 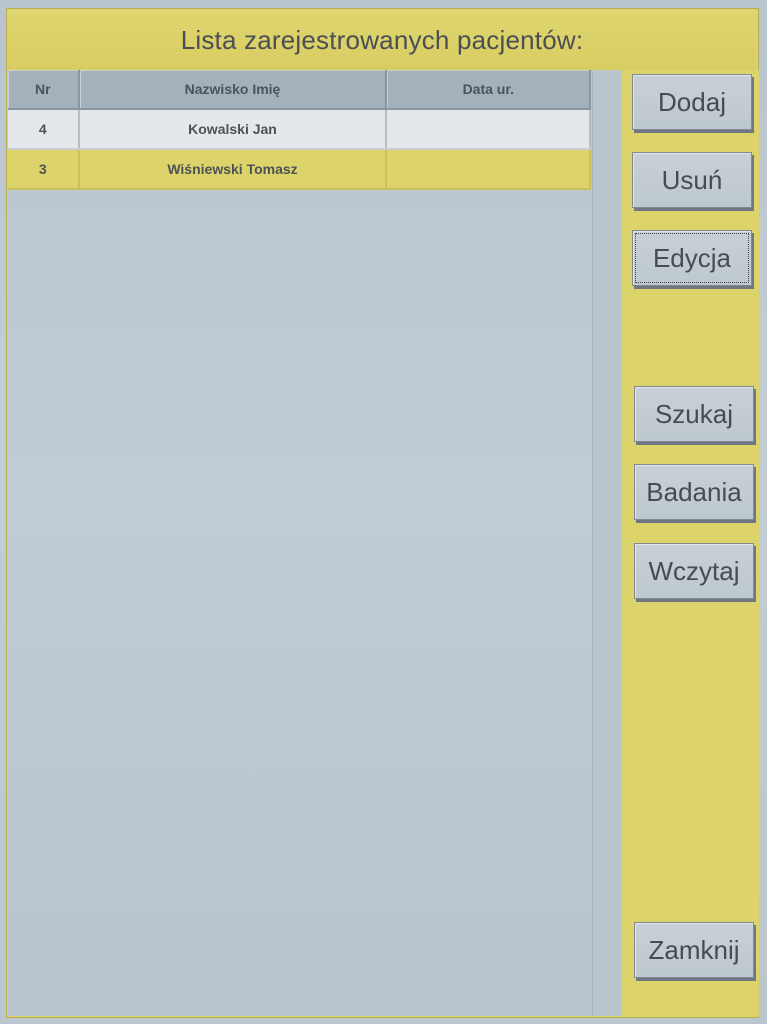 I want to click on table-row: 4 Kowalski Jan, so click(x=299, y=129).